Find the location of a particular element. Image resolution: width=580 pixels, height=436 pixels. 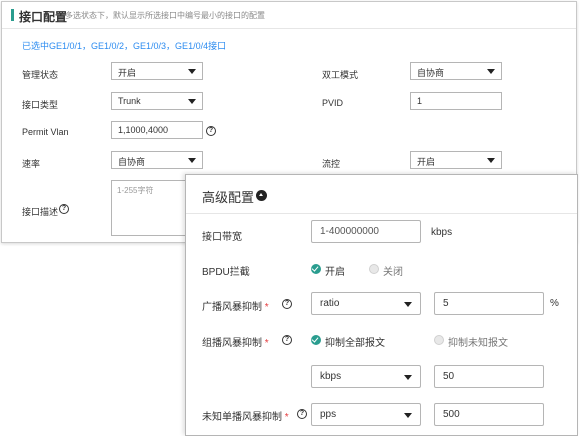

pvid-label: PVID is located at coordinates (333, 103).